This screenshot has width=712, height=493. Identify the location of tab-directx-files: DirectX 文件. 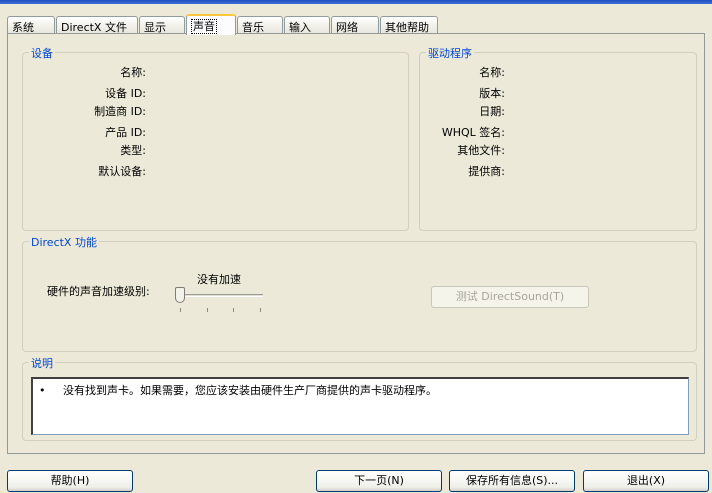
(97, 25).